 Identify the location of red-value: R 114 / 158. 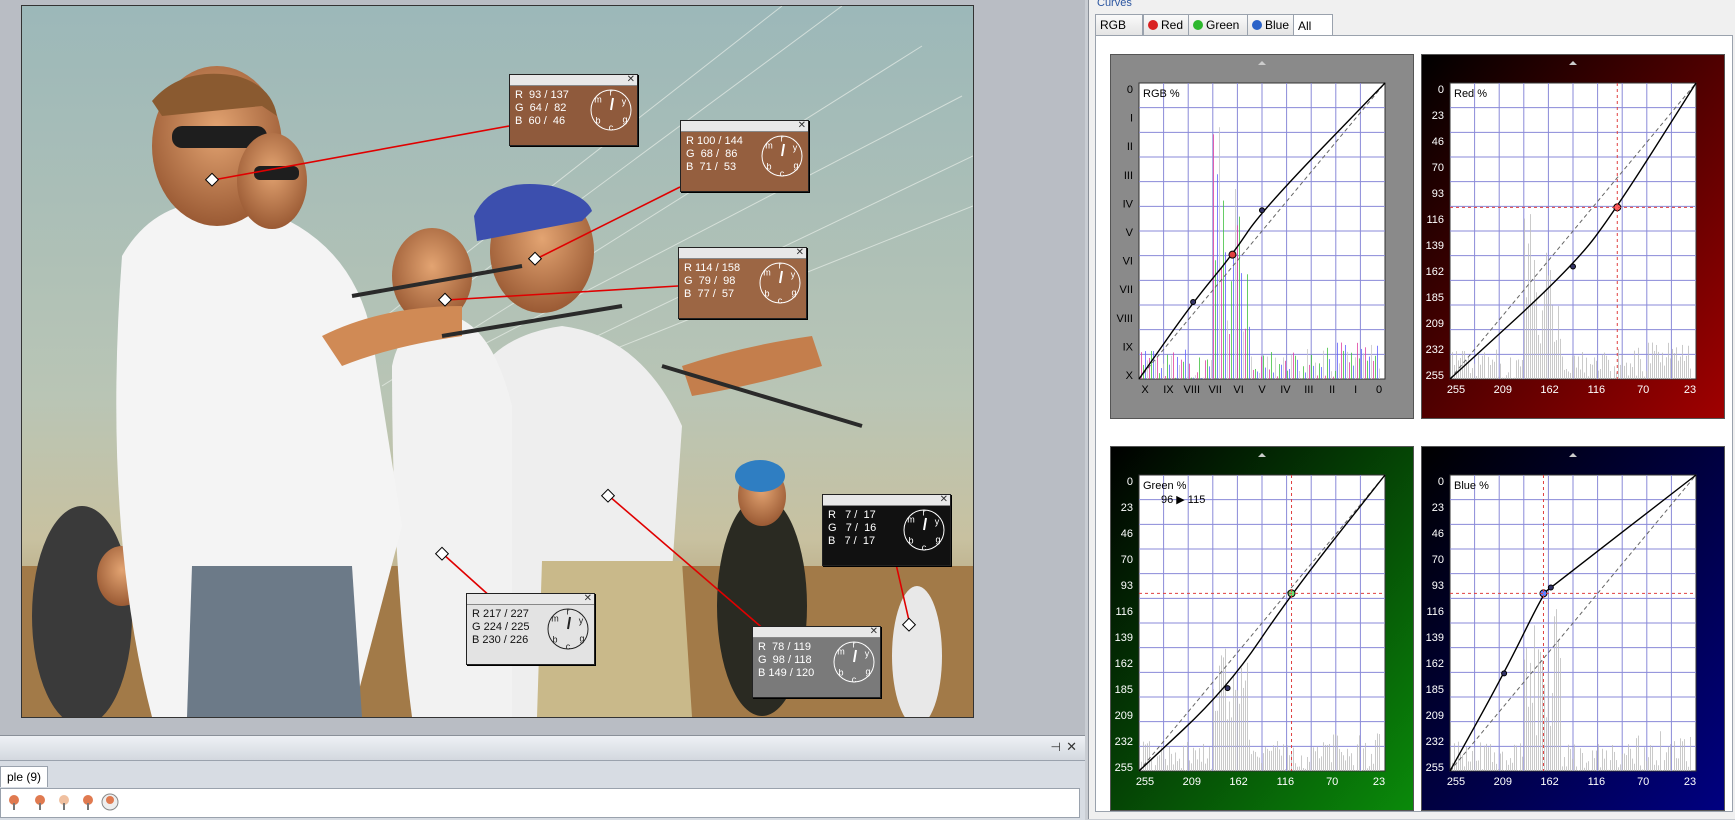
(712, 268).